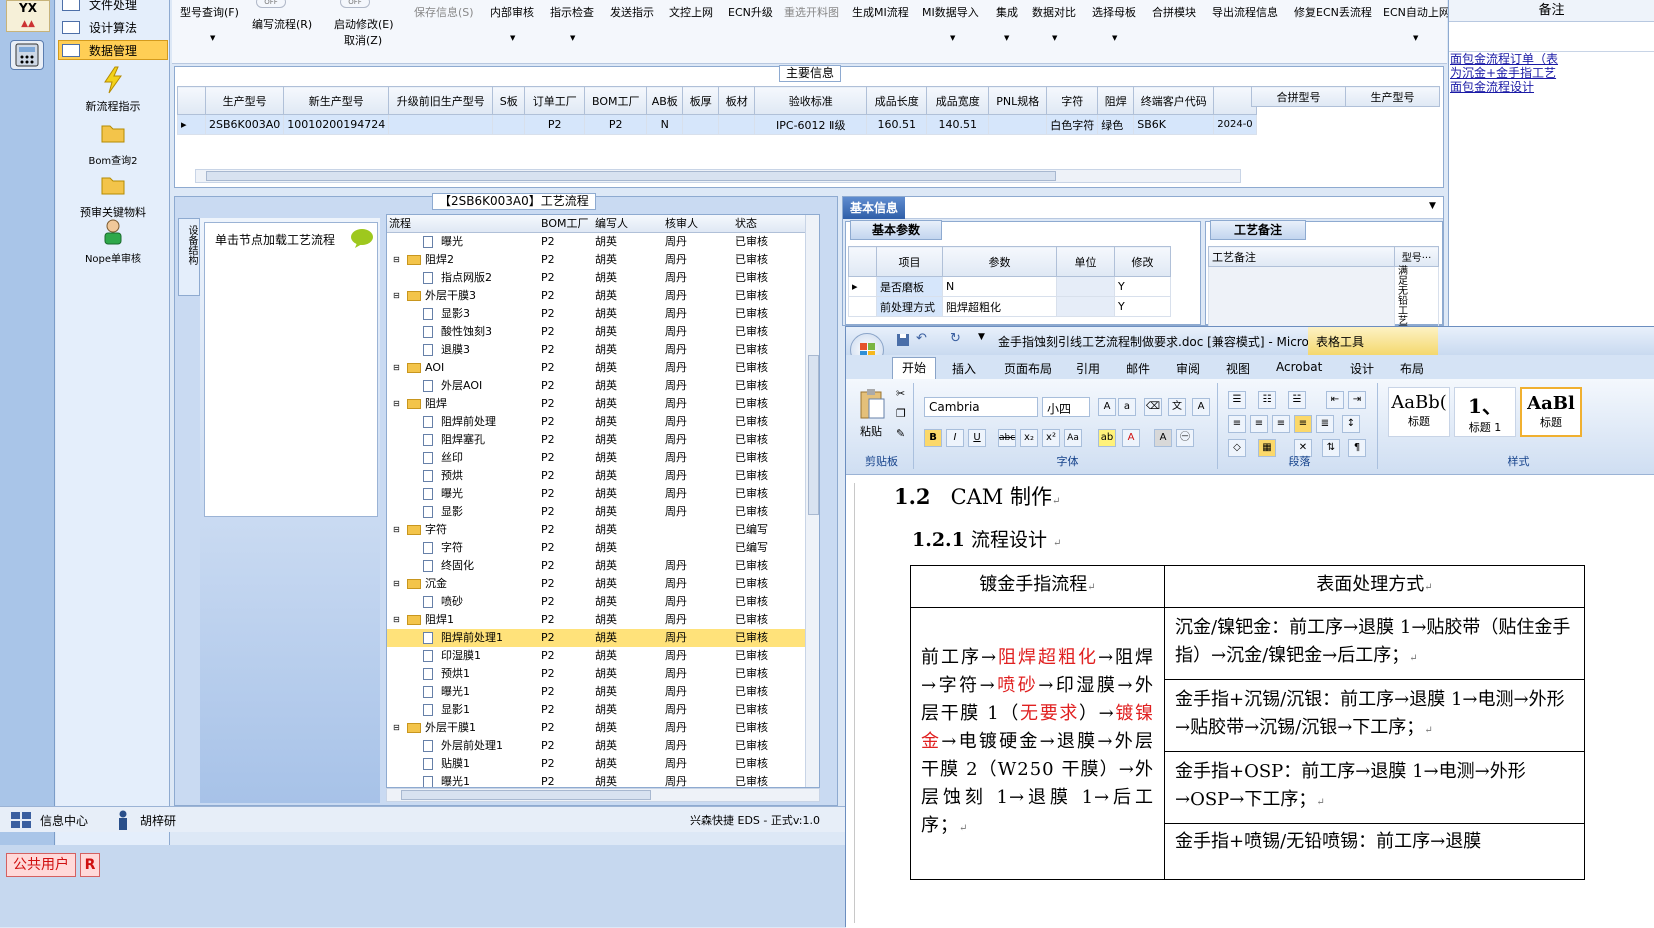 The image size is (1654, 928). What do you see at coordinates (981, 407) in the screenshot?
I see `font-name-select: Cambria` at bounding box center [981, 407].